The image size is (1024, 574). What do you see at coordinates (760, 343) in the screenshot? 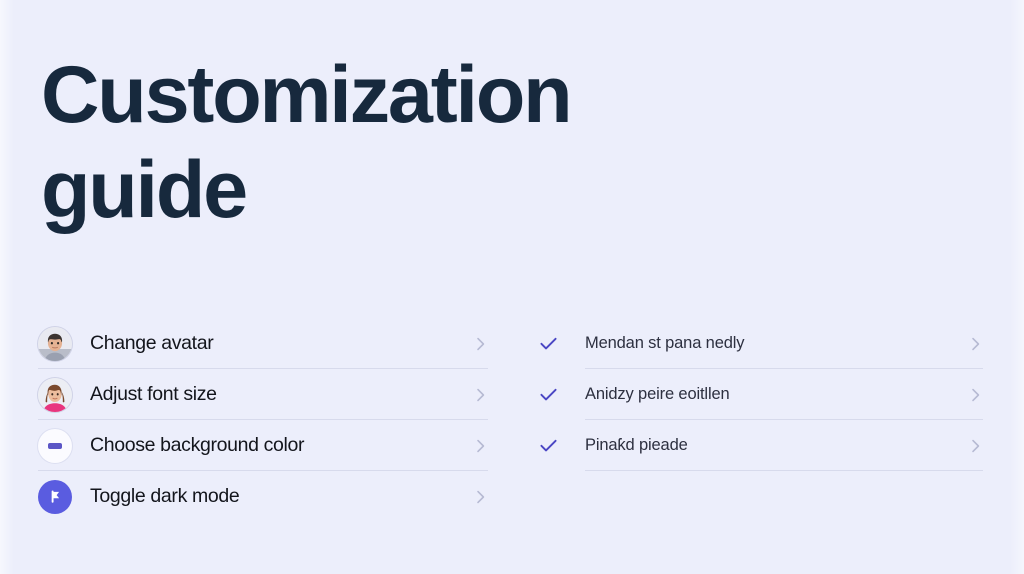
I see `list-item: Mendan st pana nedly` at bounding box center [760, 343].